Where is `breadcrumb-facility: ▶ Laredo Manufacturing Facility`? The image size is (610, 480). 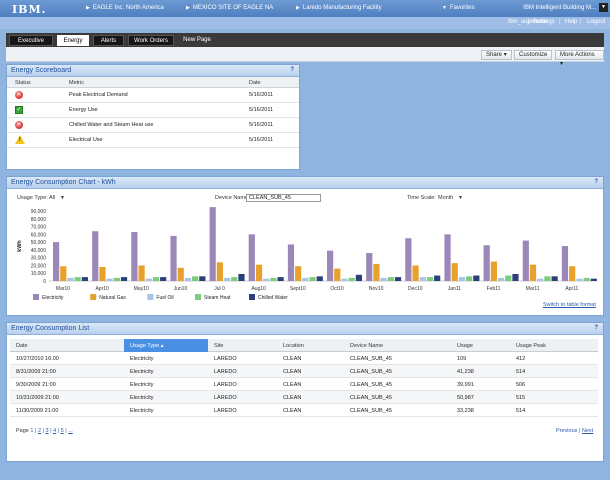
breadcrumb-facility: ▶ Laredo Manufacturing Facility is located at coordinates (339, 8).